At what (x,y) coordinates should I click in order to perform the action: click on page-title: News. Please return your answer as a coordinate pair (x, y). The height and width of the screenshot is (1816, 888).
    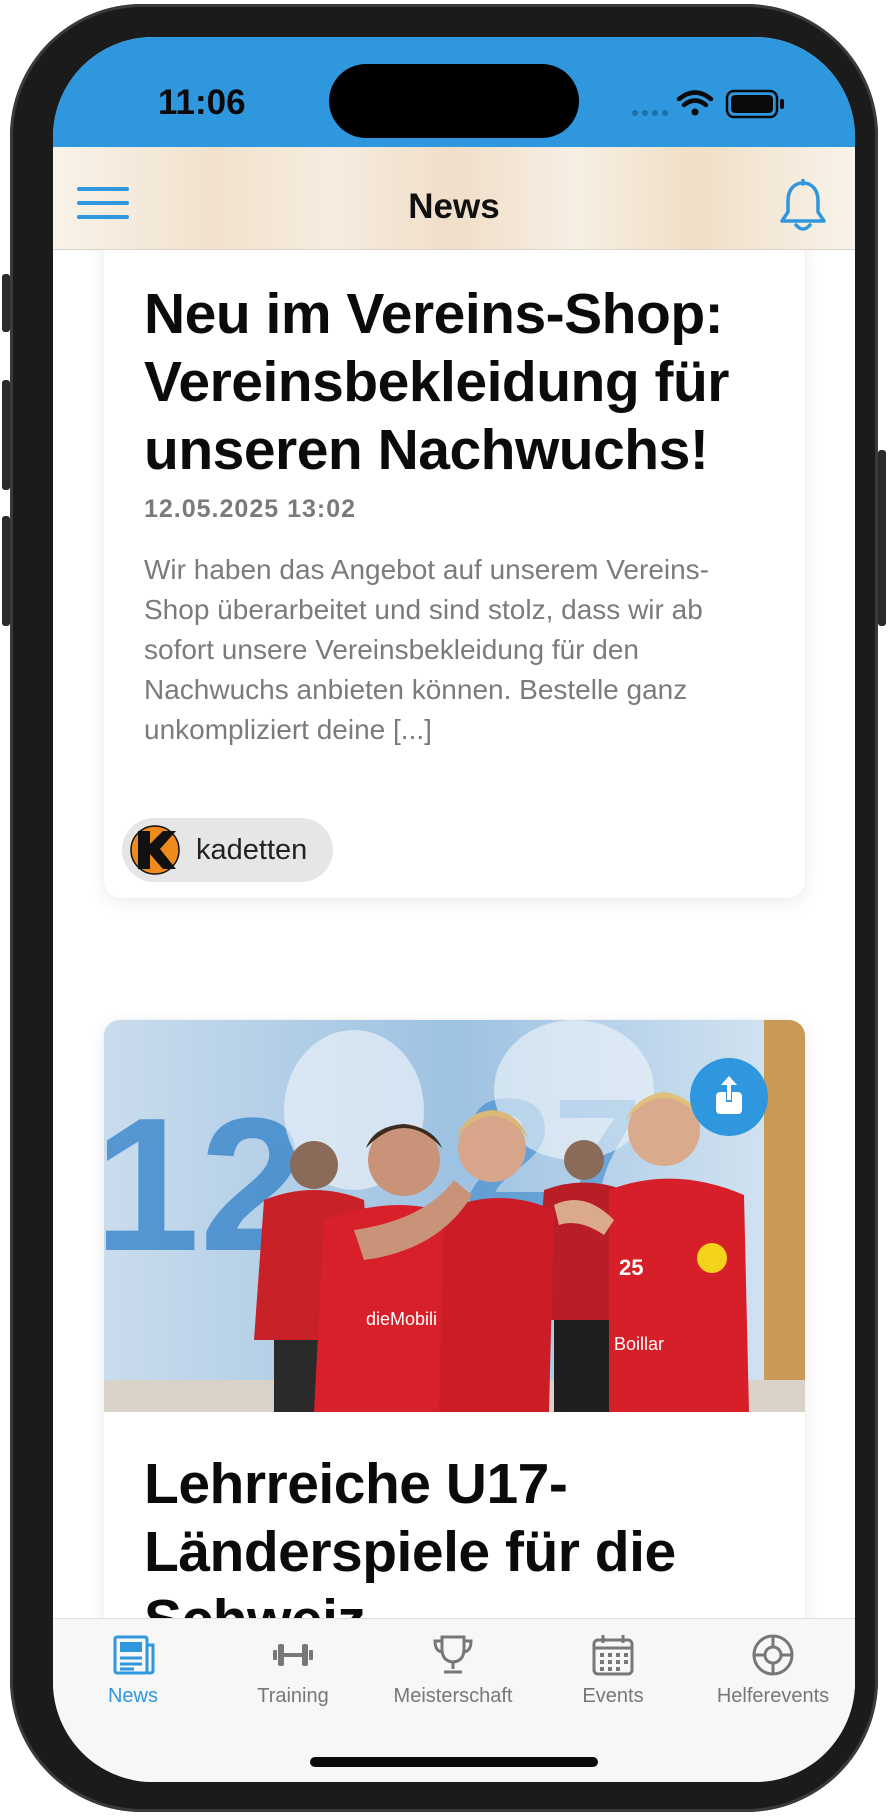
    Looking at the image, I should click on (454, 206).